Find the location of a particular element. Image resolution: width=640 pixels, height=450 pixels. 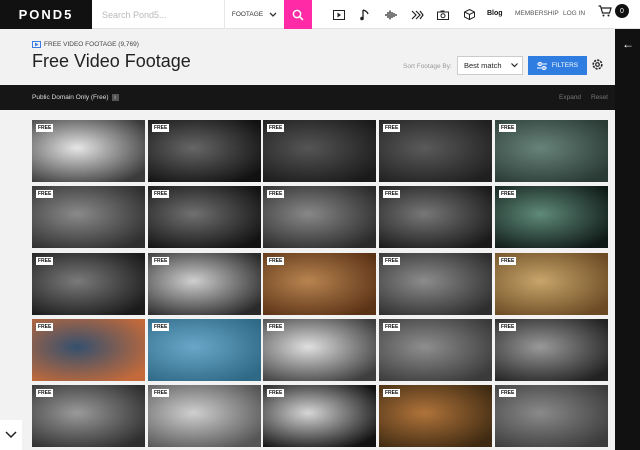

expand-link: Expand is located at coordinates (570, 97).